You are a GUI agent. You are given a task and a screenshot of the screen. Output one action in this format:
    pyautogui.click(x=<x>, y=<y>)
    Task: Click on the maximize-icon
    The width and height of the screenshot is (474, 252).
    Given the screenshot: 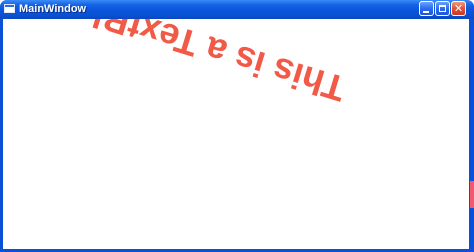 What is the action you would take?
    pyautogui.click(x=442, y=8)
    